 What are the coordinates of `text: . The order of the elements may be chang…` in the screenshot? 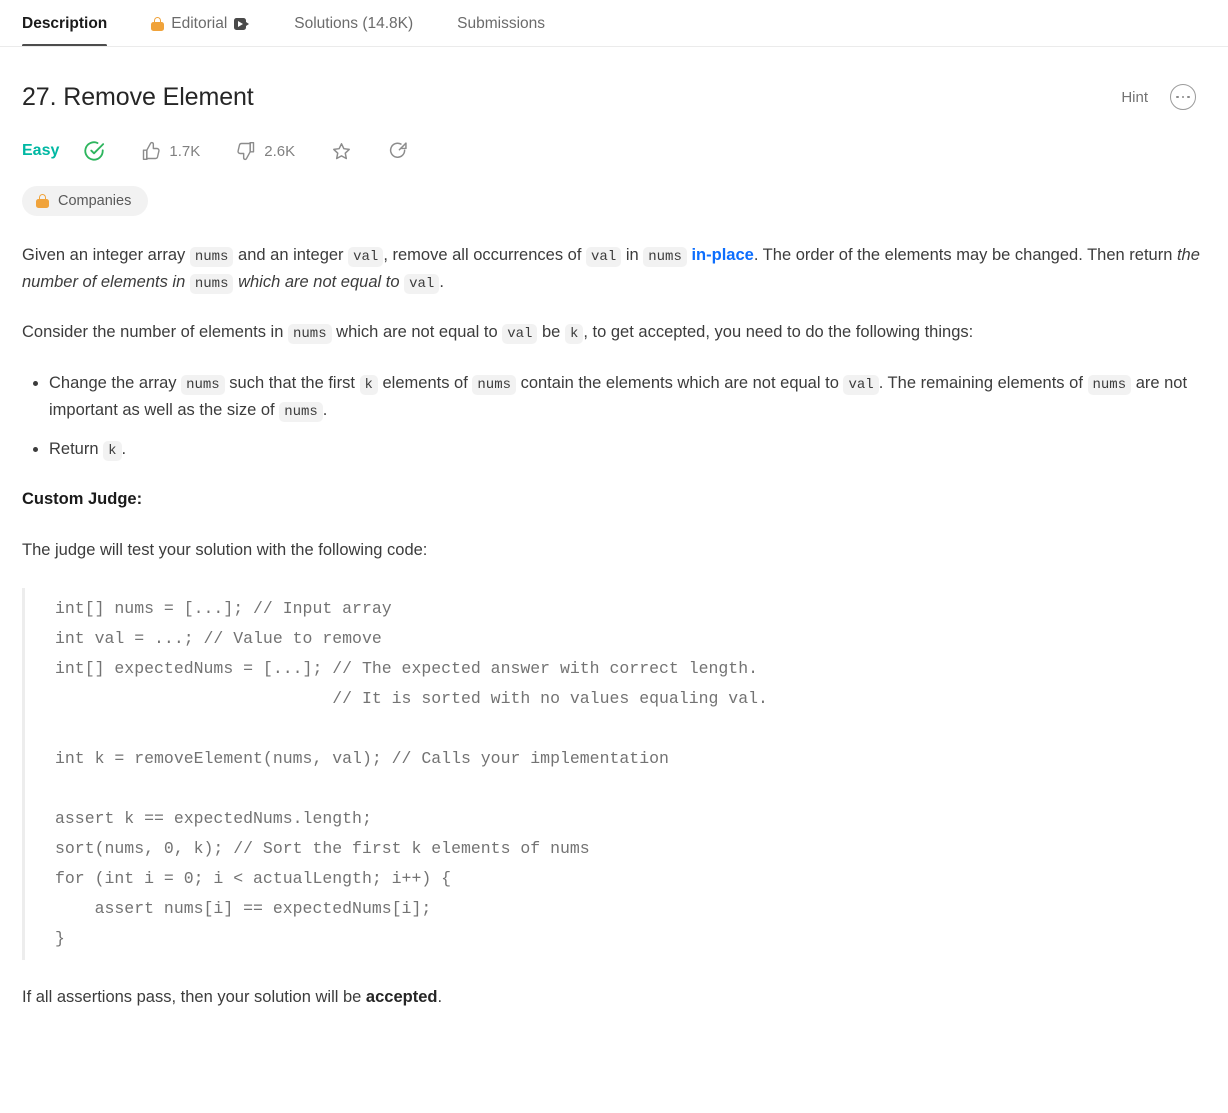 It's located at (965, 255).